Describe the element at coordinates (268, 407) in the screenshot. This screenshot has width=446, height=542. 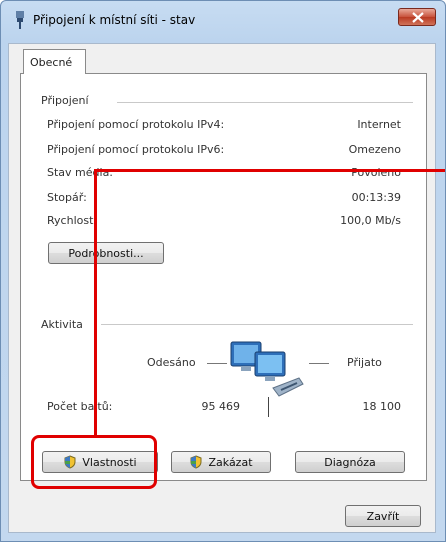
I see `bytes-separator` at that location.